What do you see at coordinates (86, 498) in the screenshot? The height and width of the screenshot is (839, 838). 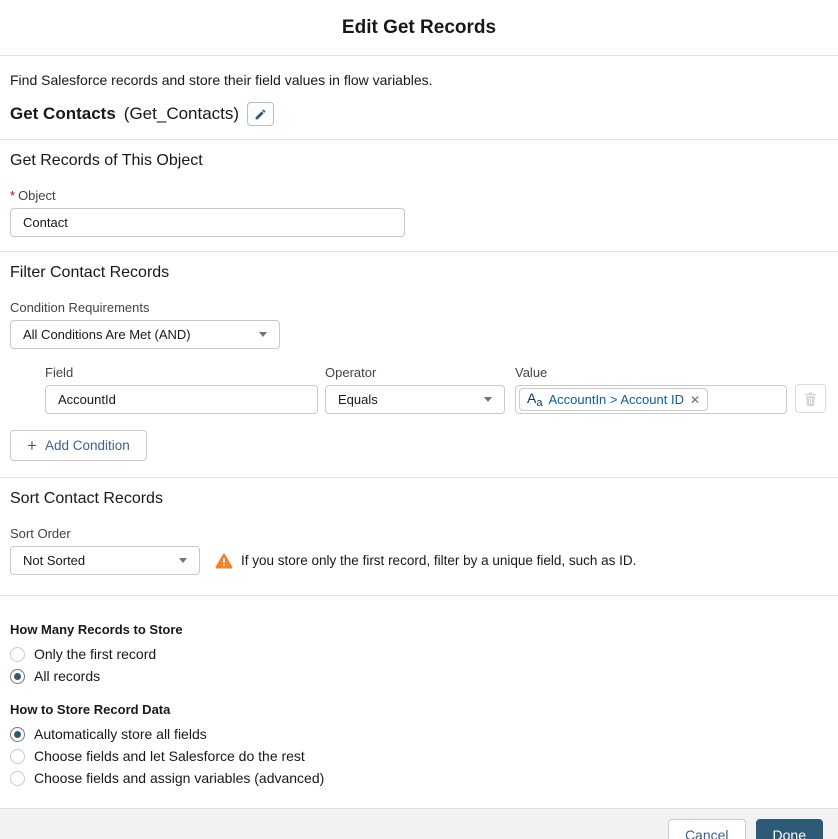 I see `sort-section-heading: Sort Contact Records` at bounding box center [86, 498].